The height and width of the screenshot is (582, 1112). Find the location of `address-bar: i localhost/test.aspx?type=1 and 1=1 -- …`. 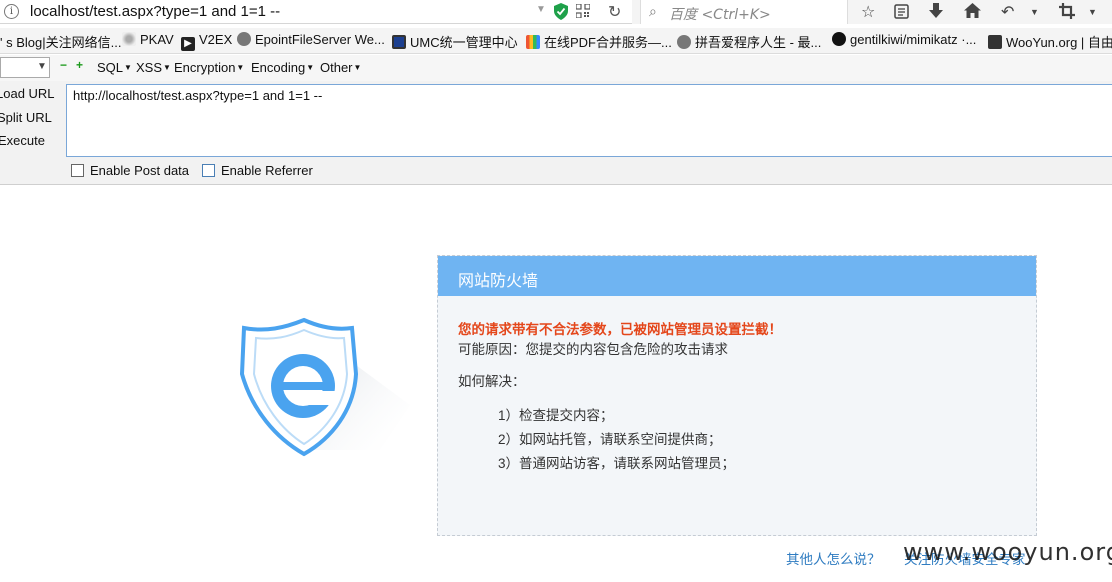

address-bar: i localhost/test.aspx?type=1 and 1=1 -- … is located at coordinates (316, 12).